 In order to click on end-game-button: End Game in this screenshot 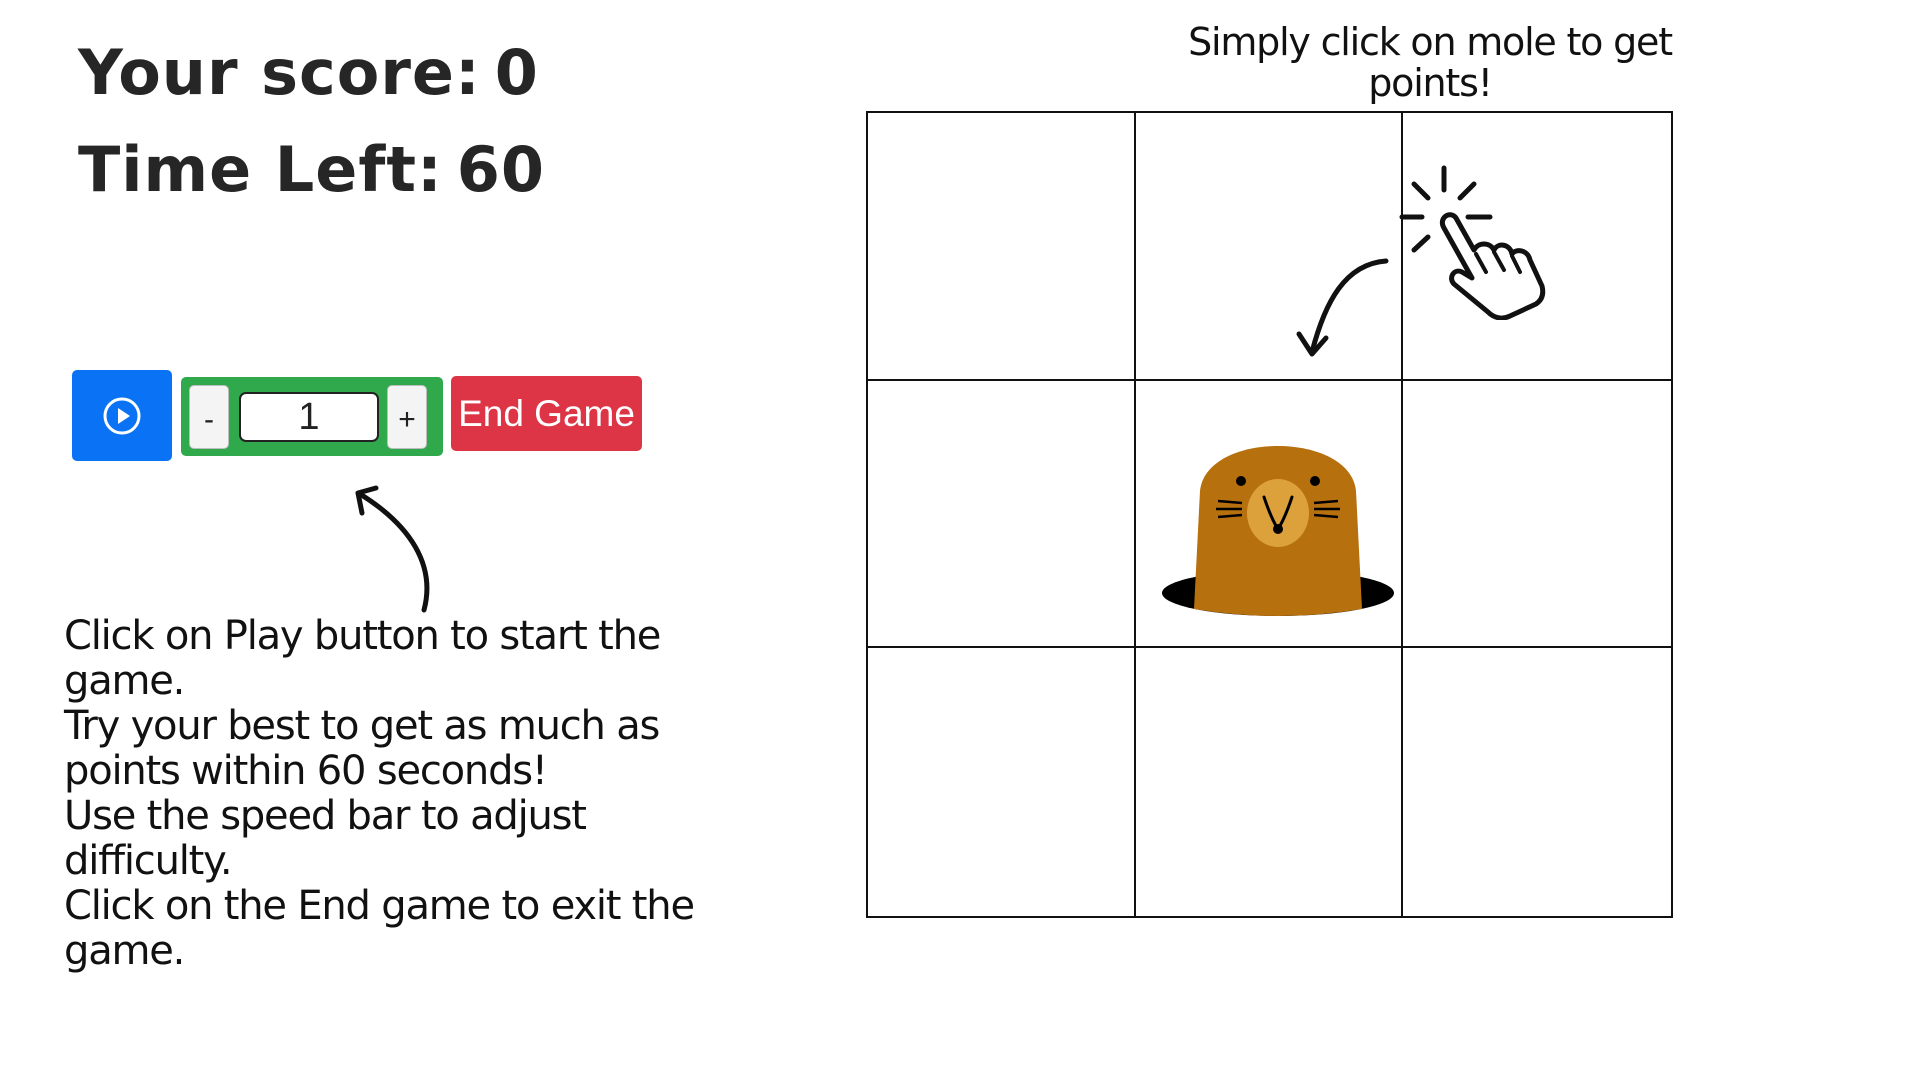, I will do `click(546, 413)`.